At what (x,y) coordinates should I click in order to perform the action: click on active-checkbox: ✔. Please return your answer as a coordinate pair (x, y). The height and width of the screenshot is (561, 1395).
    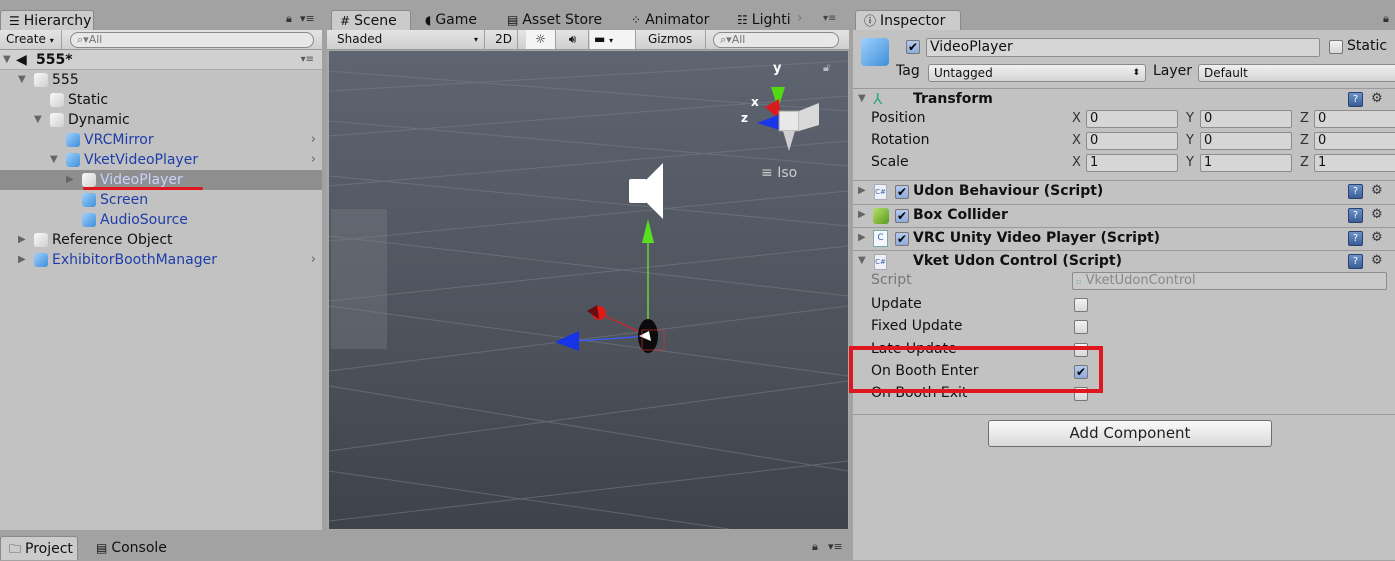
    Looking at the image, I should click on (913, 47).